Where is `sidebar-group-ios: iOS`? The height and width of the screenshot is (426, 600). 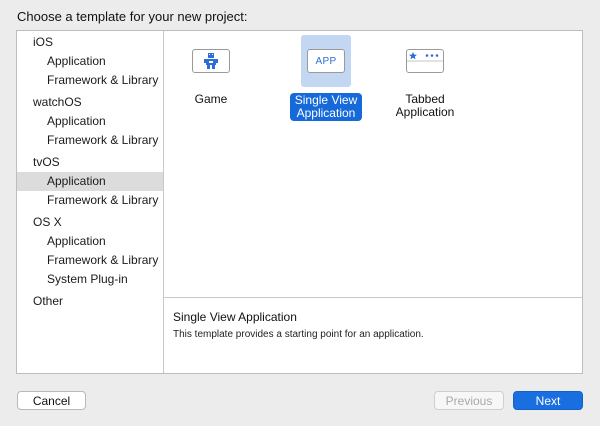
sidebar-group-ios: iOS is located at coordinates (43, 42).